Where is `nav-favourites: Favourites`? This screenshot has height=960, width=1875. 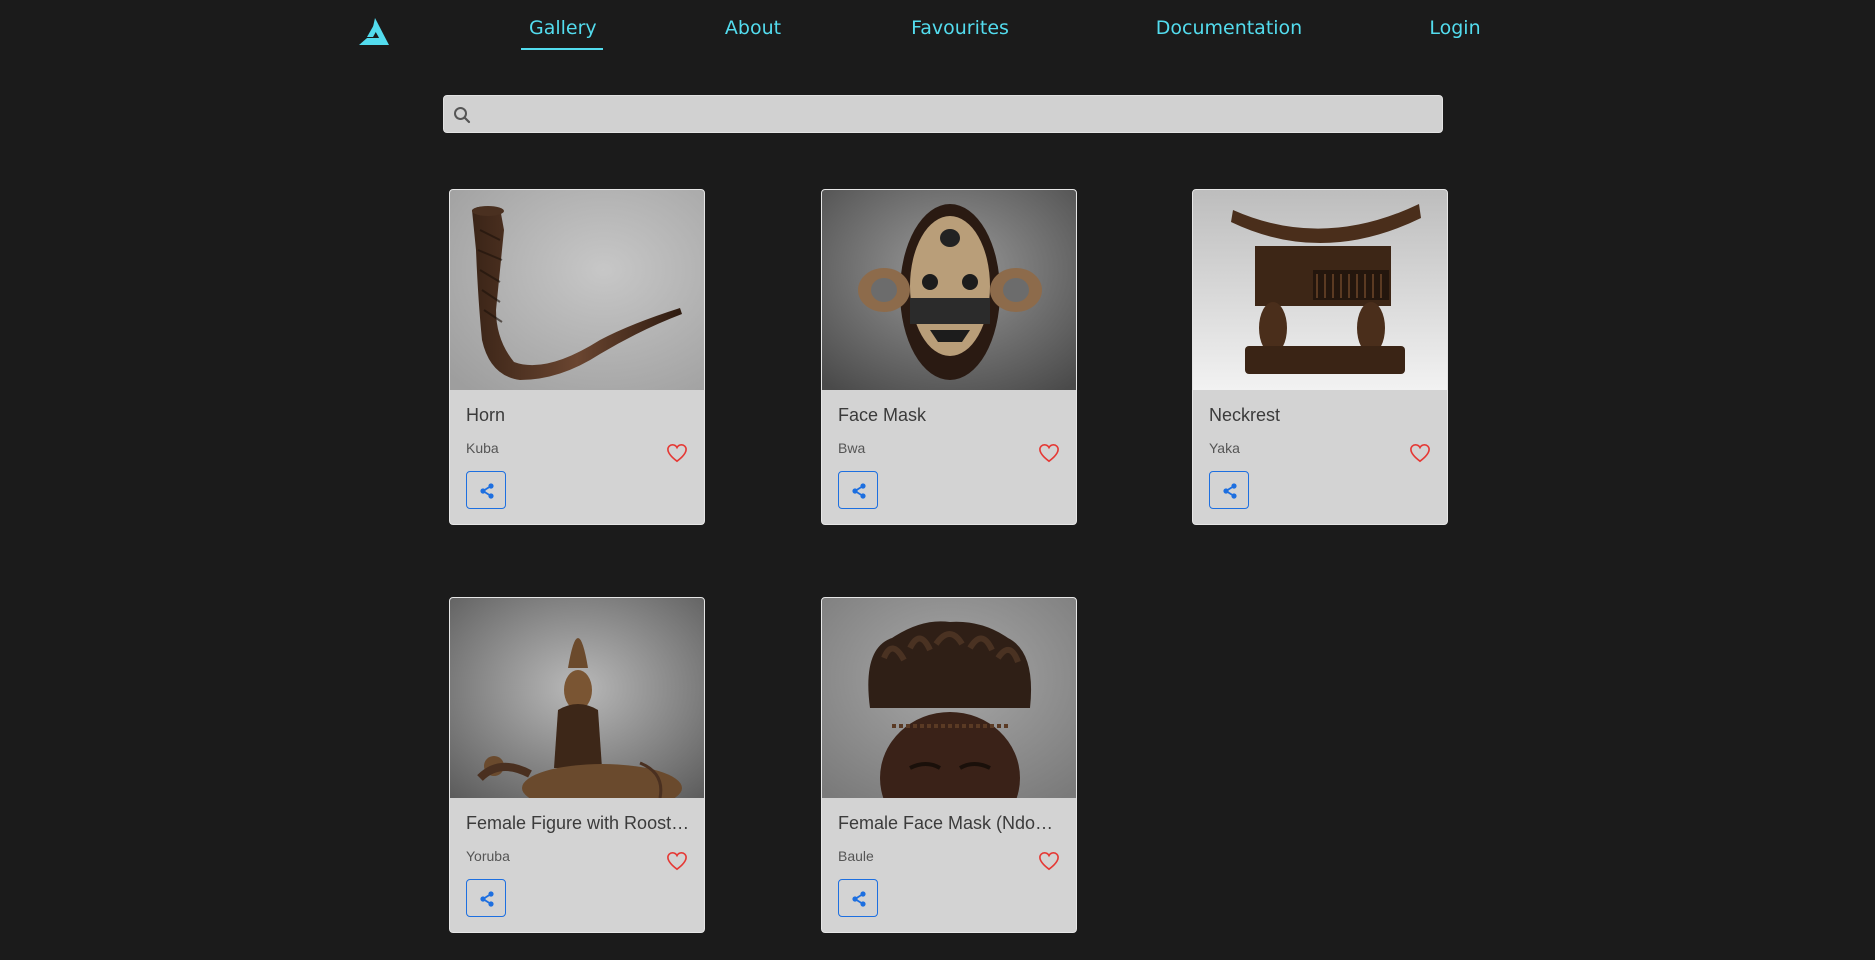 nav-favourites: Favourites is located at coordinates (960, 32).